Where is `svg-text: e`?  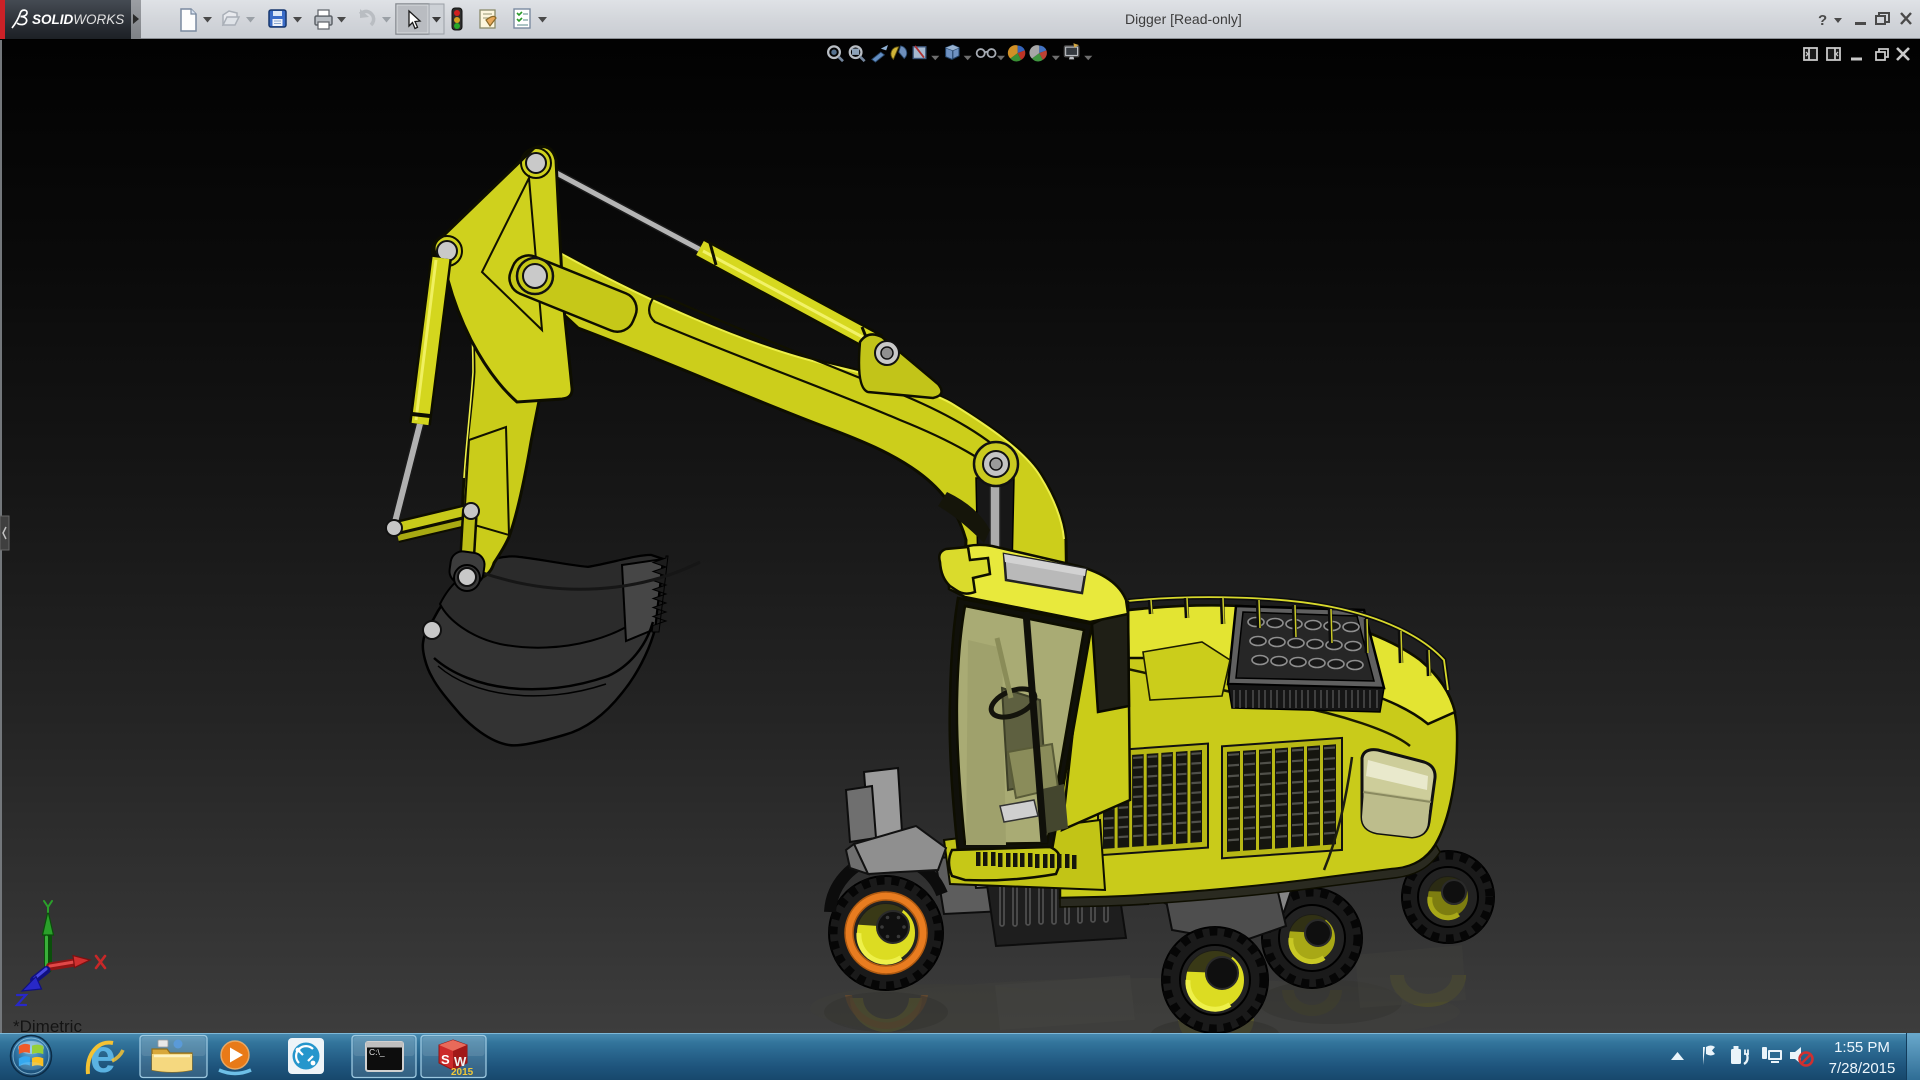 svg-text: e is located at coordinates (103, 1056).